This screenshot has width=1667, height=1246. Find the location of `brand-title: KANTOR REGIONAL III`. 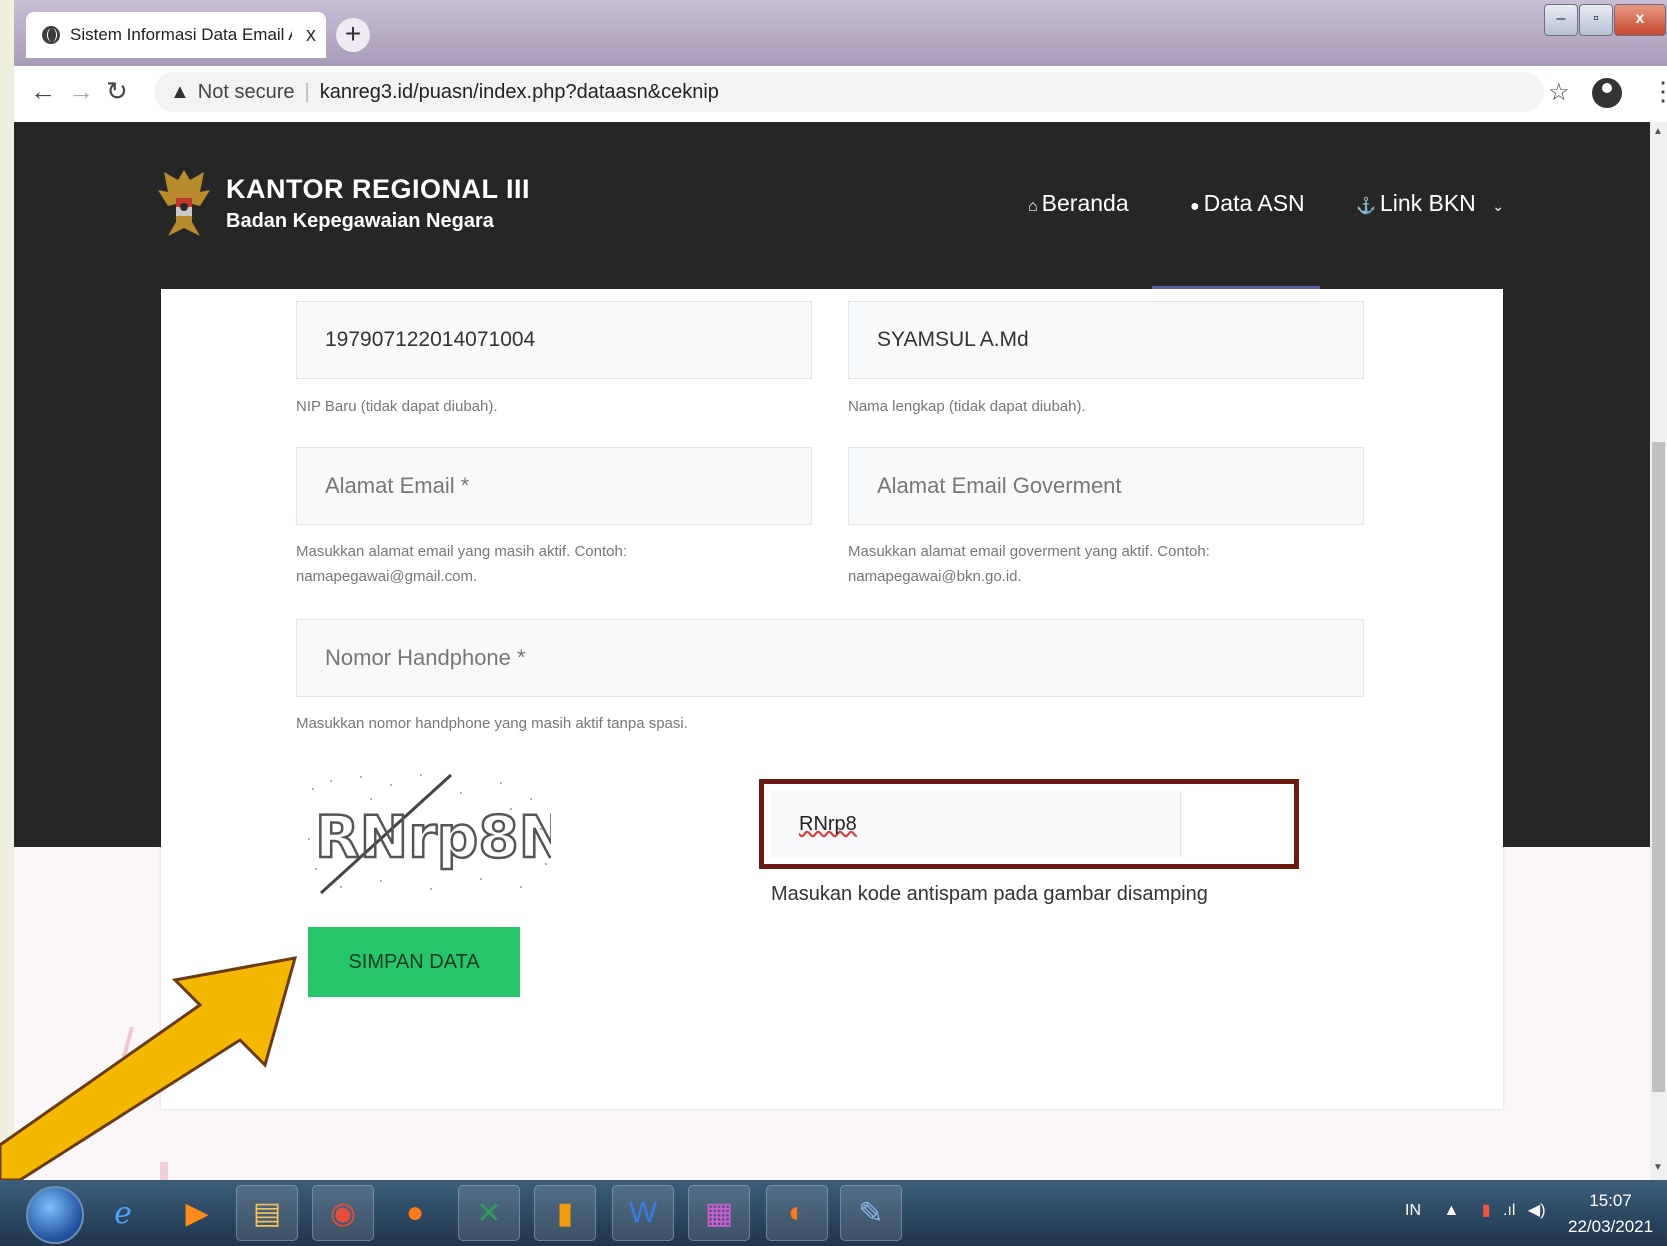

brand-title: KANTOR REGIONAL III is located at coordinates (378, 189).